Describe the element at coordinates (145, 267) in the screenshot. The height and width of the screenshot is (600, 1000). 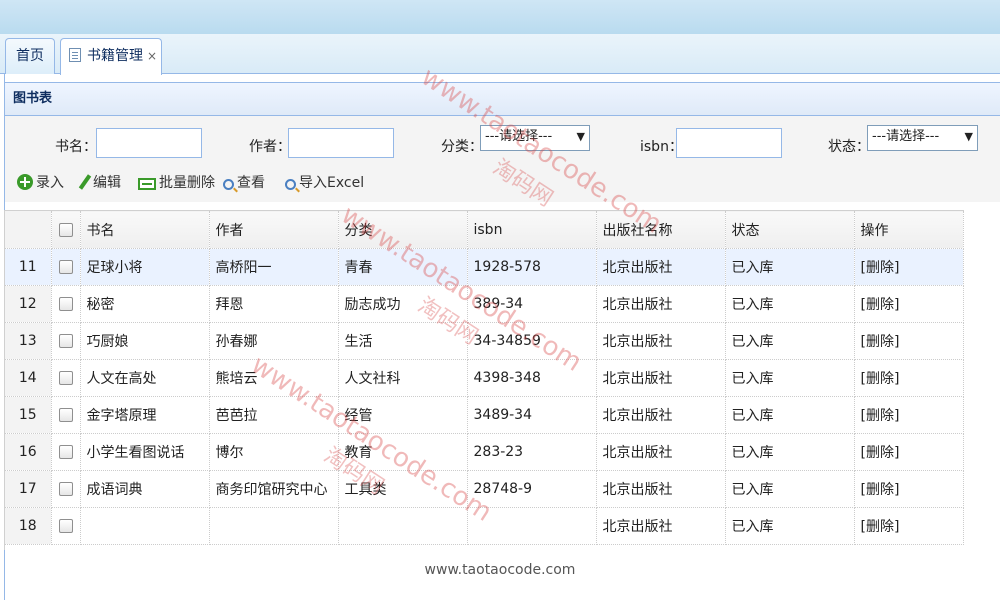
I see `cell-name: 足球小将` at that location.